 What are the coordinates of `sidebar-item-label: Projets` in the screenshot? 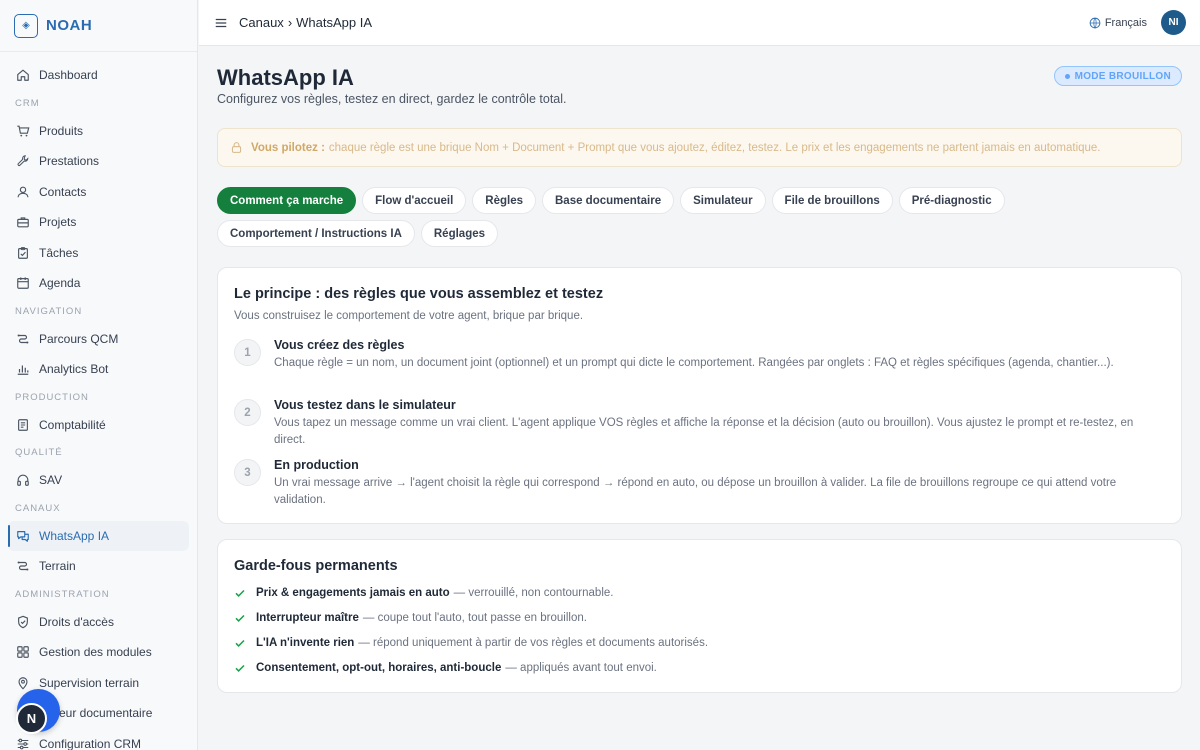 It's located at (58, 222).